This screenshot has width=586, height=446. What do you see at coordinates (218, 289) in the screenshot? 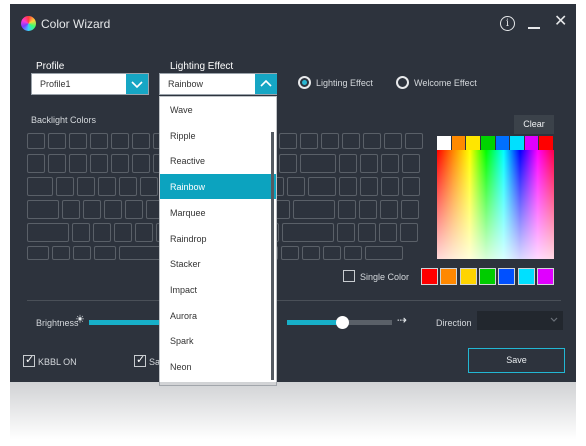
I see `dropdown-option: Impact` at bounding box center [218, 289].